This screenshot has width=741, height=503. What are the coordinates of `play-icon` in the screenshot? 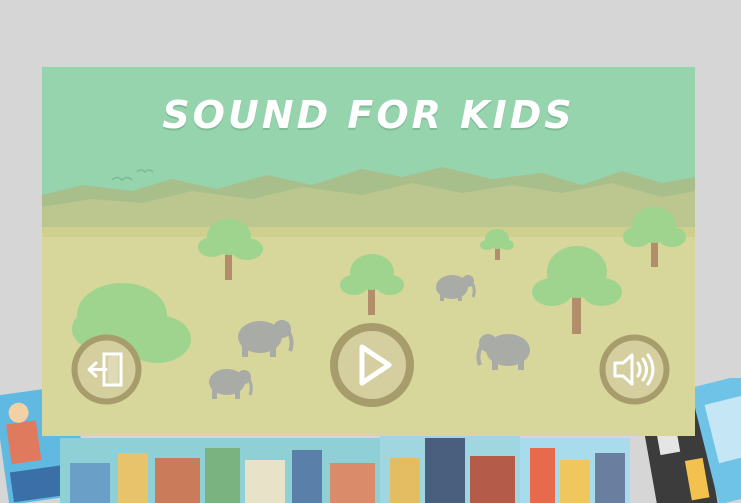 It's located at (372, 365).